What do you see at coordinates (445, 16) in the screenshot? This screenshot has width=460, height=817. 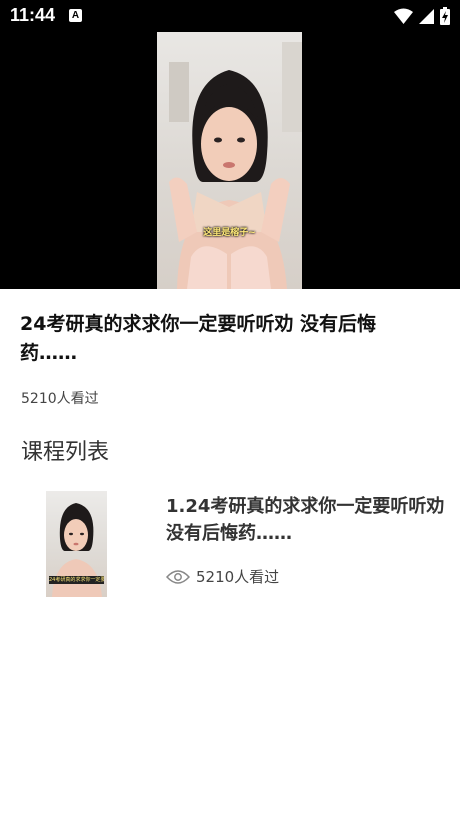 I see `battery-charging-icon` at bounding box center [445, 16].